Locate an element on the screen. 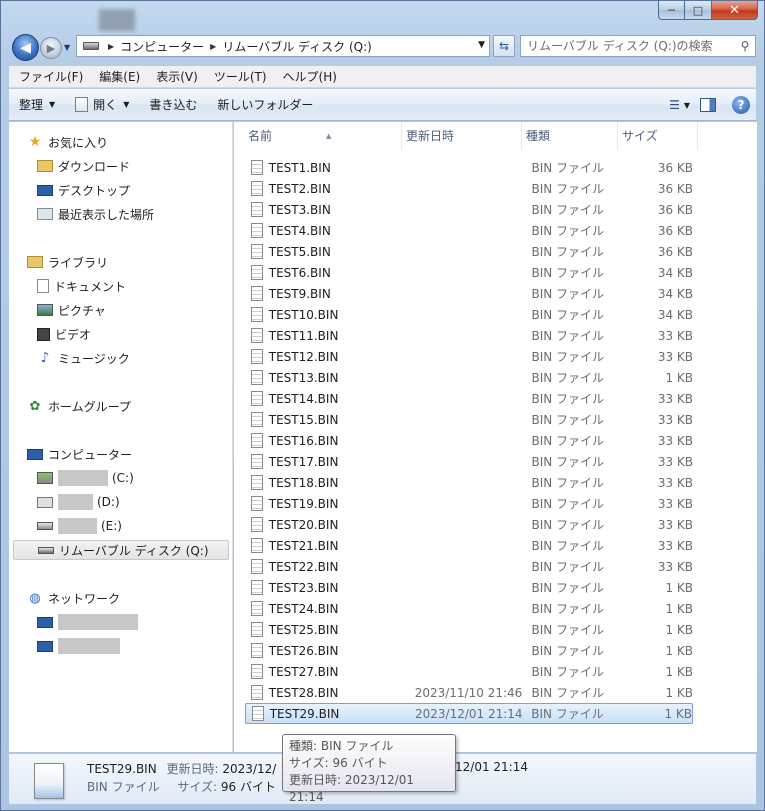 Image resolution: width=765 pixels, height=811 pixels. organize-button: 整理 ▼ is located at coordinates (37, 105).